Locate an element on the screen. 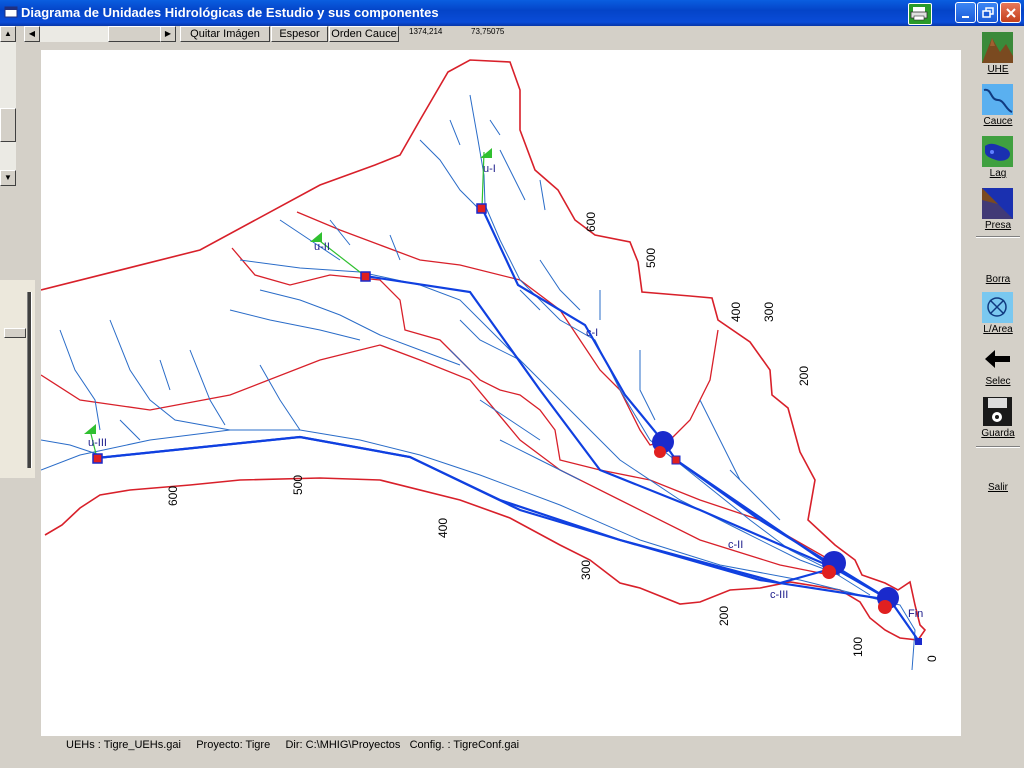 The width and height of the screenshot is (1024, 768). restore-button is located at coordinates (987, 12).